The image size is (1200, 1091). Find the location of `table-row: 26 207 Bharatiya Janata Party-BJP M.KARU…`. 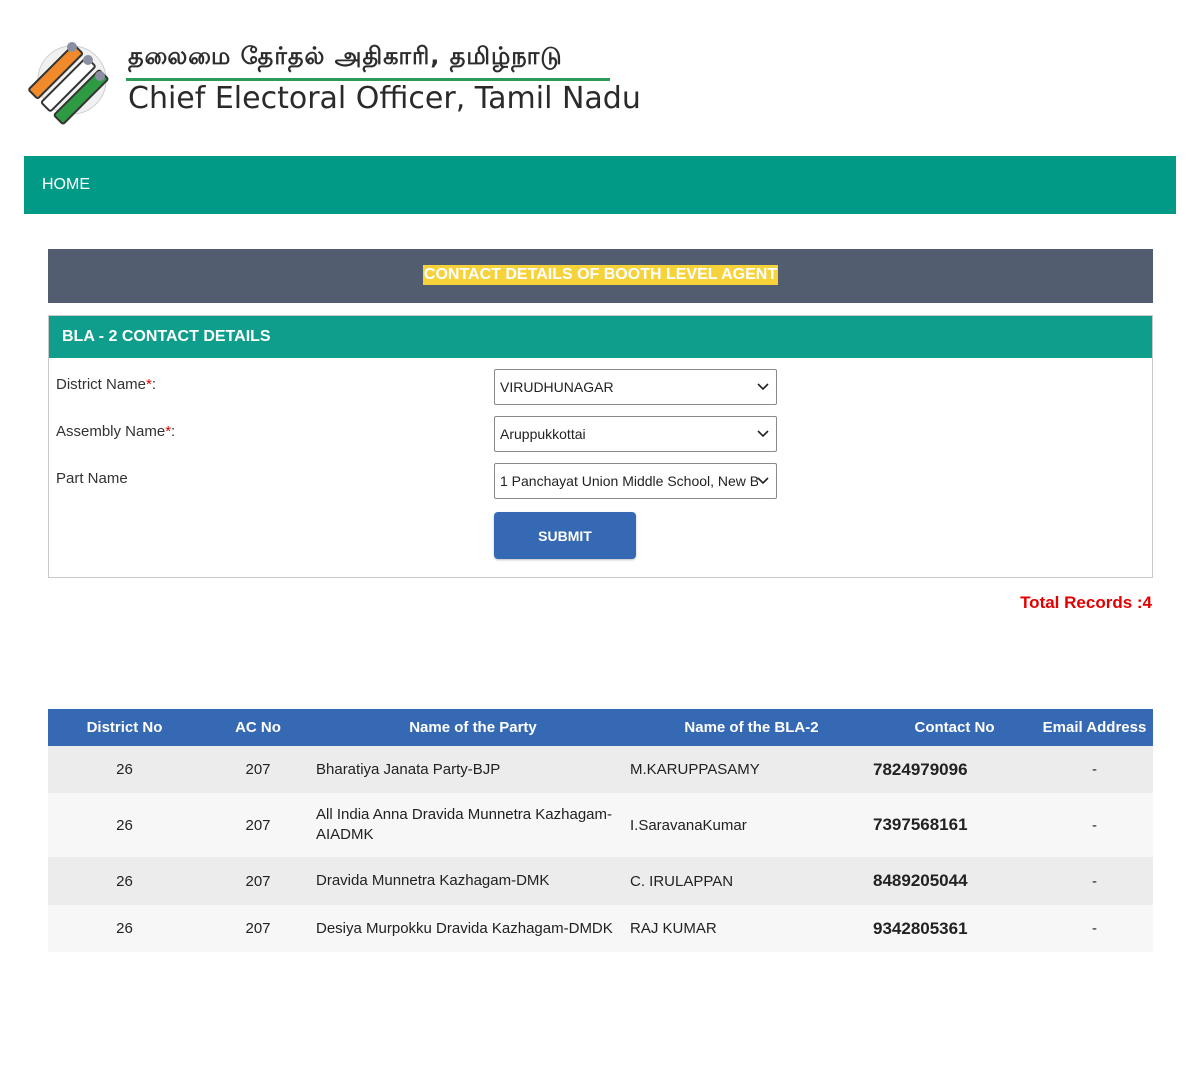

table-row: 26 207 Bharatiya Janata Party-BJP M.KARU… is located at coordinates (600, 769).